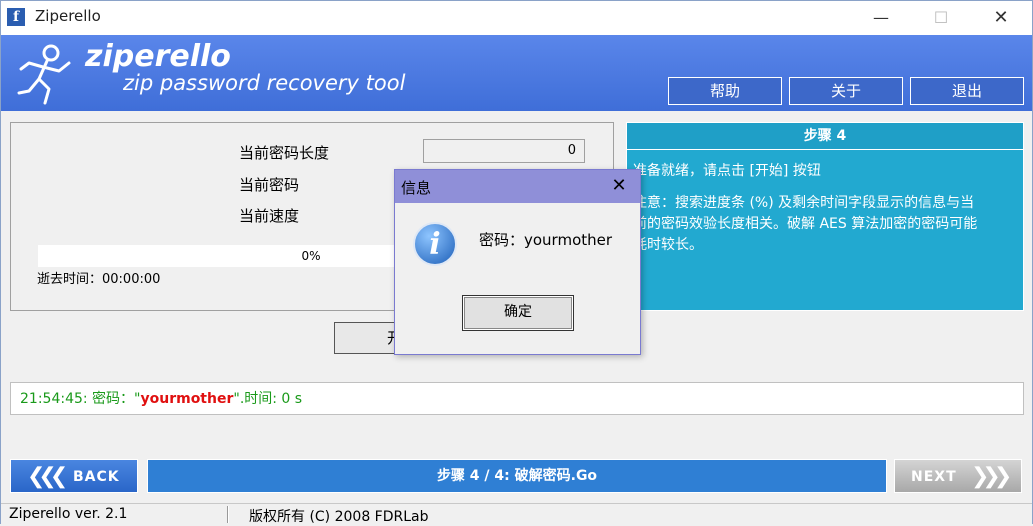 This screenshot has height=526, width=1033. What do you see at coordinates (68, 514) in the screenshot?
I see `version-text: Ziperello ver. 2.1` at bounding box center [68, 514].